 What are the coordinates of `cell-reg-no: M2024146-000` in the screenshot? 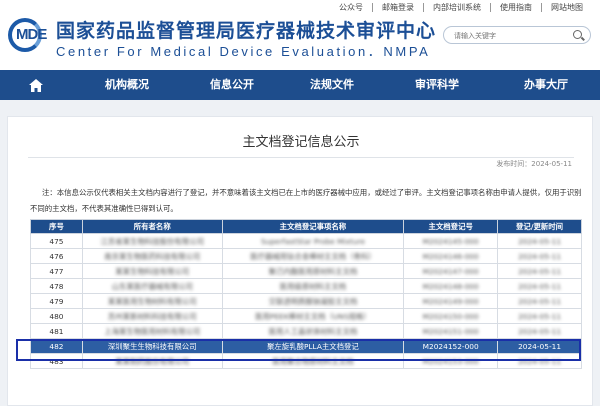 It's located at (451, 256).